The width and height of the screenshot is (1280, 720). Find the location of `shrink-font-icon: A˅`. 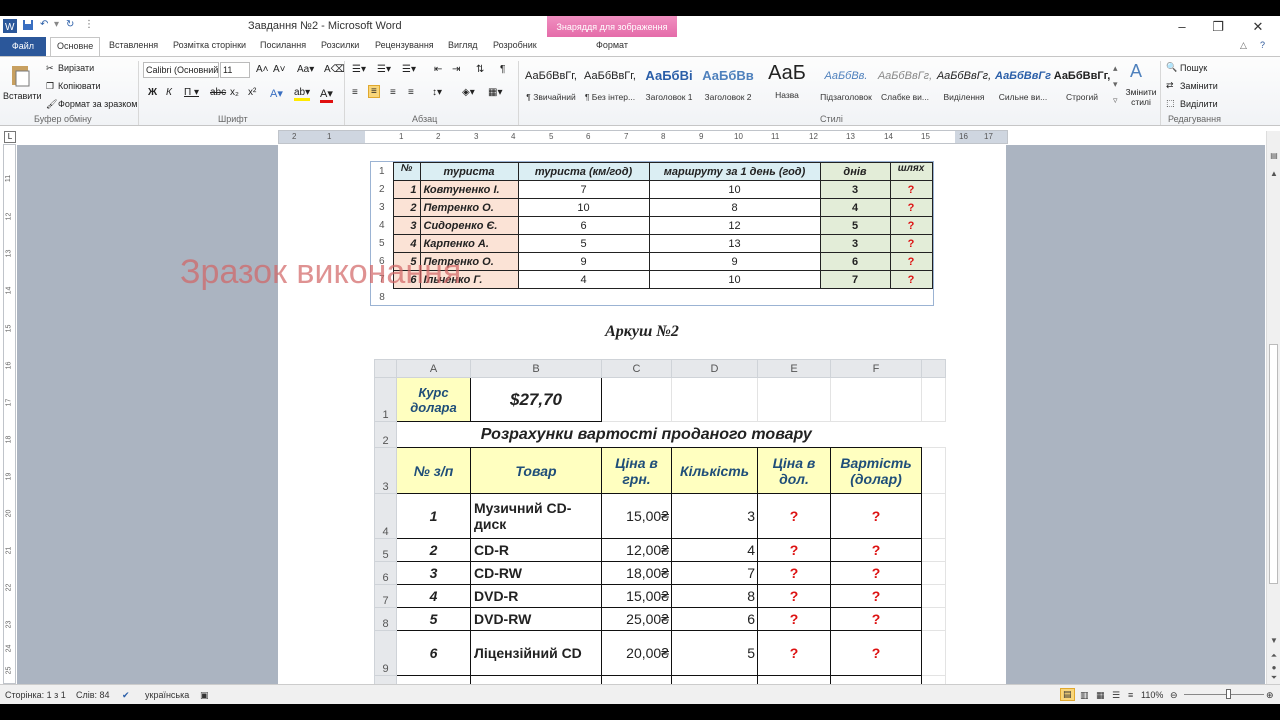

shrink-font-icon: A˅ is located at coordinates (279, 69).